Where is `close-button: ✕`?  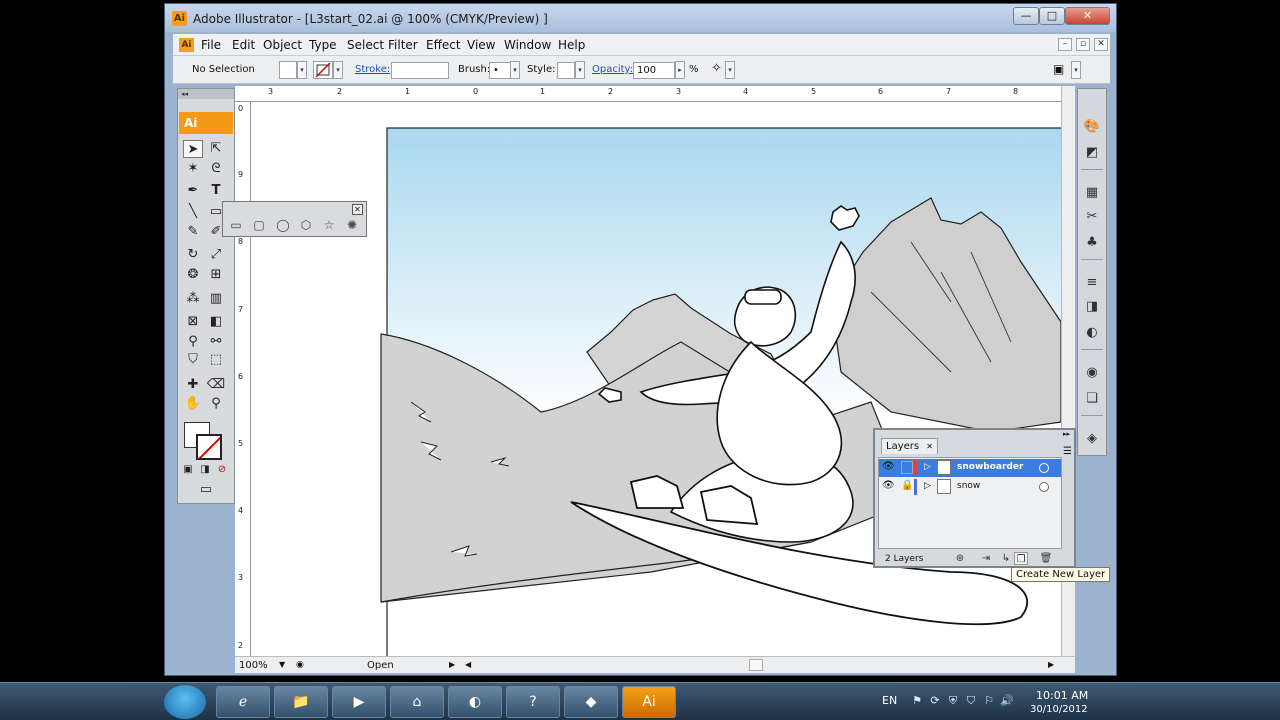 close-button: ✕ is located at coordinates (1087, 16).